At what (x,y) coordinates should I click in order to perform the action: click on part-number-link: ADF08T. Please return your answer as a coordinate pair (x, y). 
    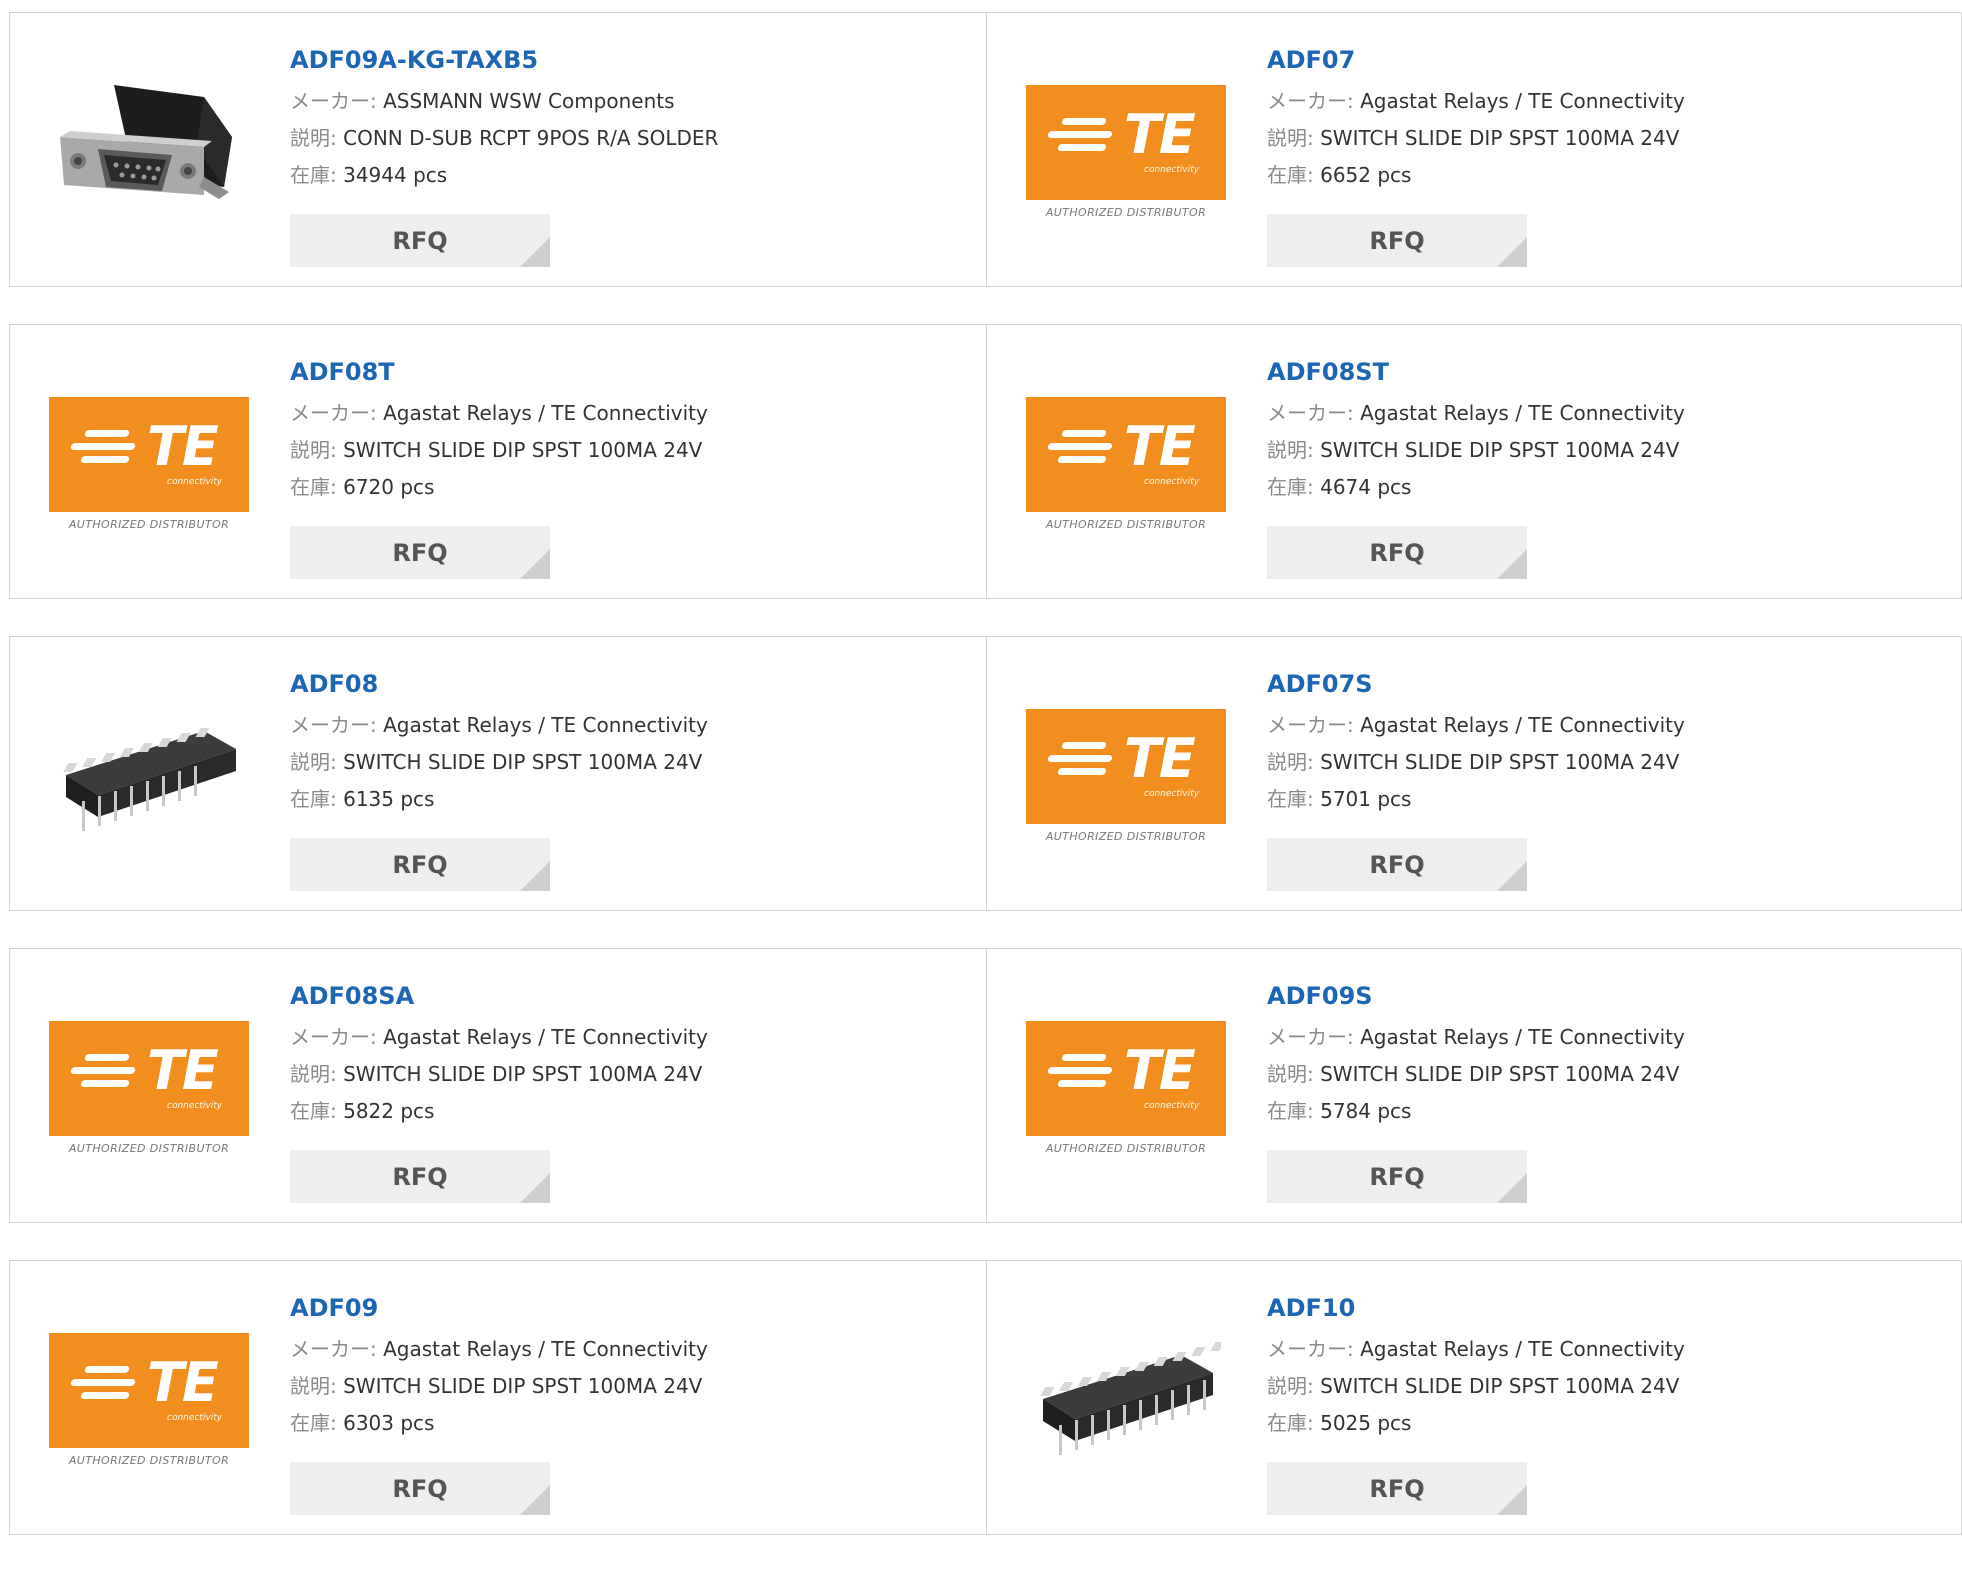
    Looking at the image, I should click on (499, 375).